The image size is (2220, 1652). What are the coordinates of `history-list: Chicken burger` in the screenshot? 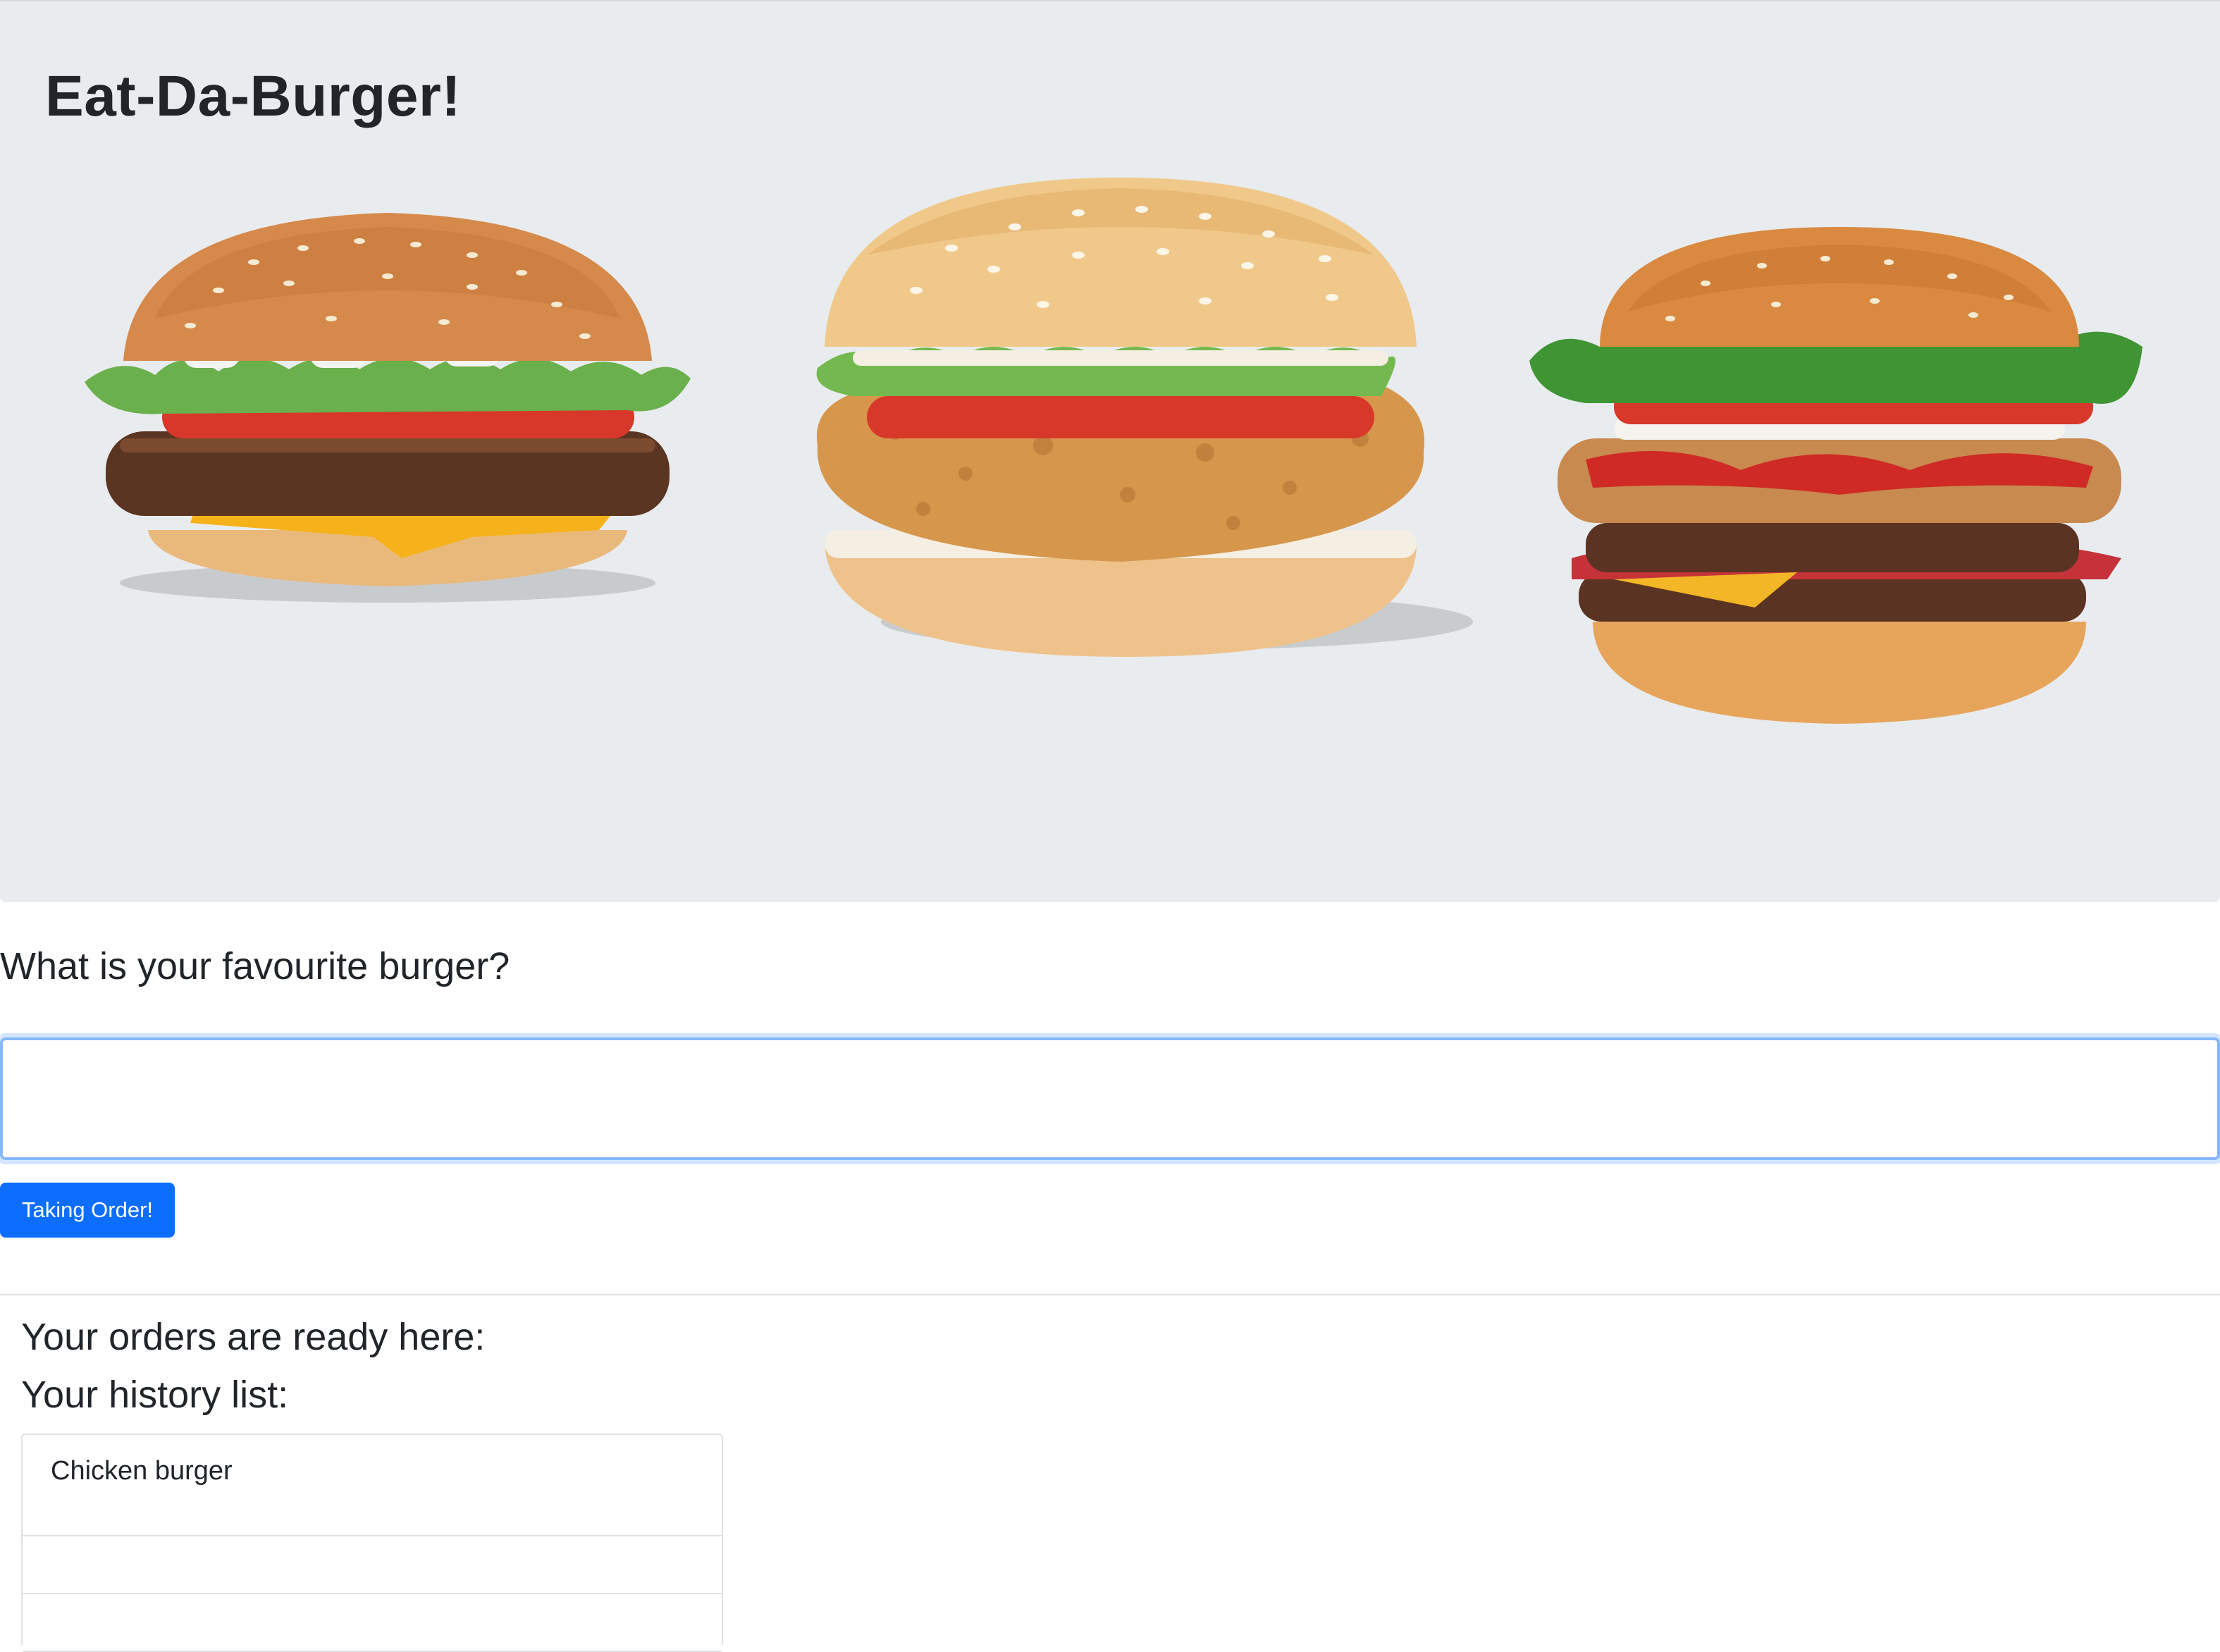 It's located at (372, 1543).